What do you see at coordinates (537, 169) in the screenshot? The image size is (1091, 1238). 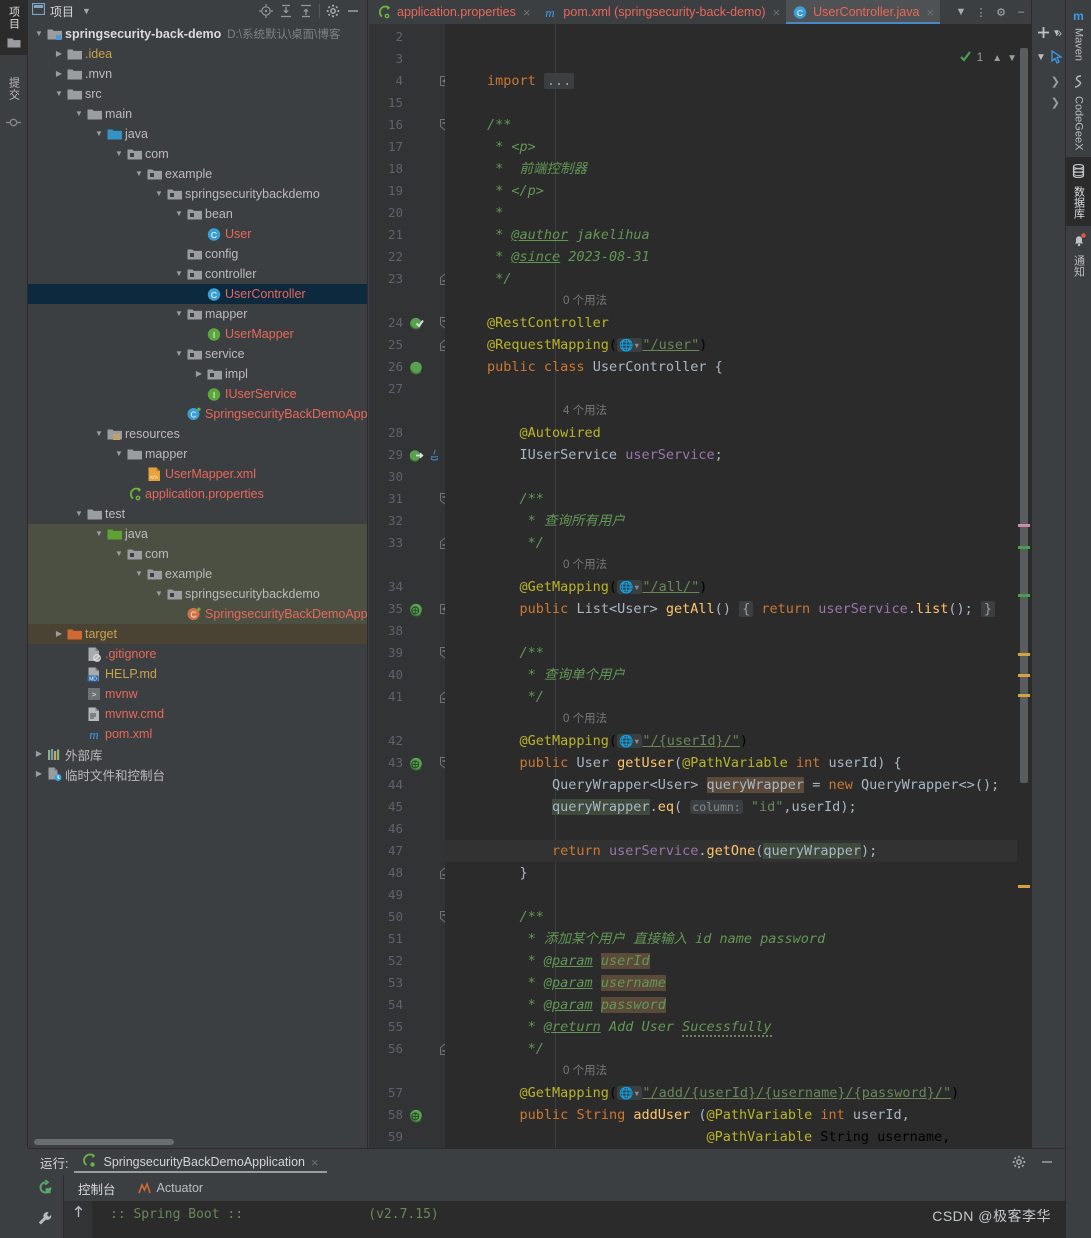 I see `code-line: * 前端控制器` at bounding box center [537, 169].